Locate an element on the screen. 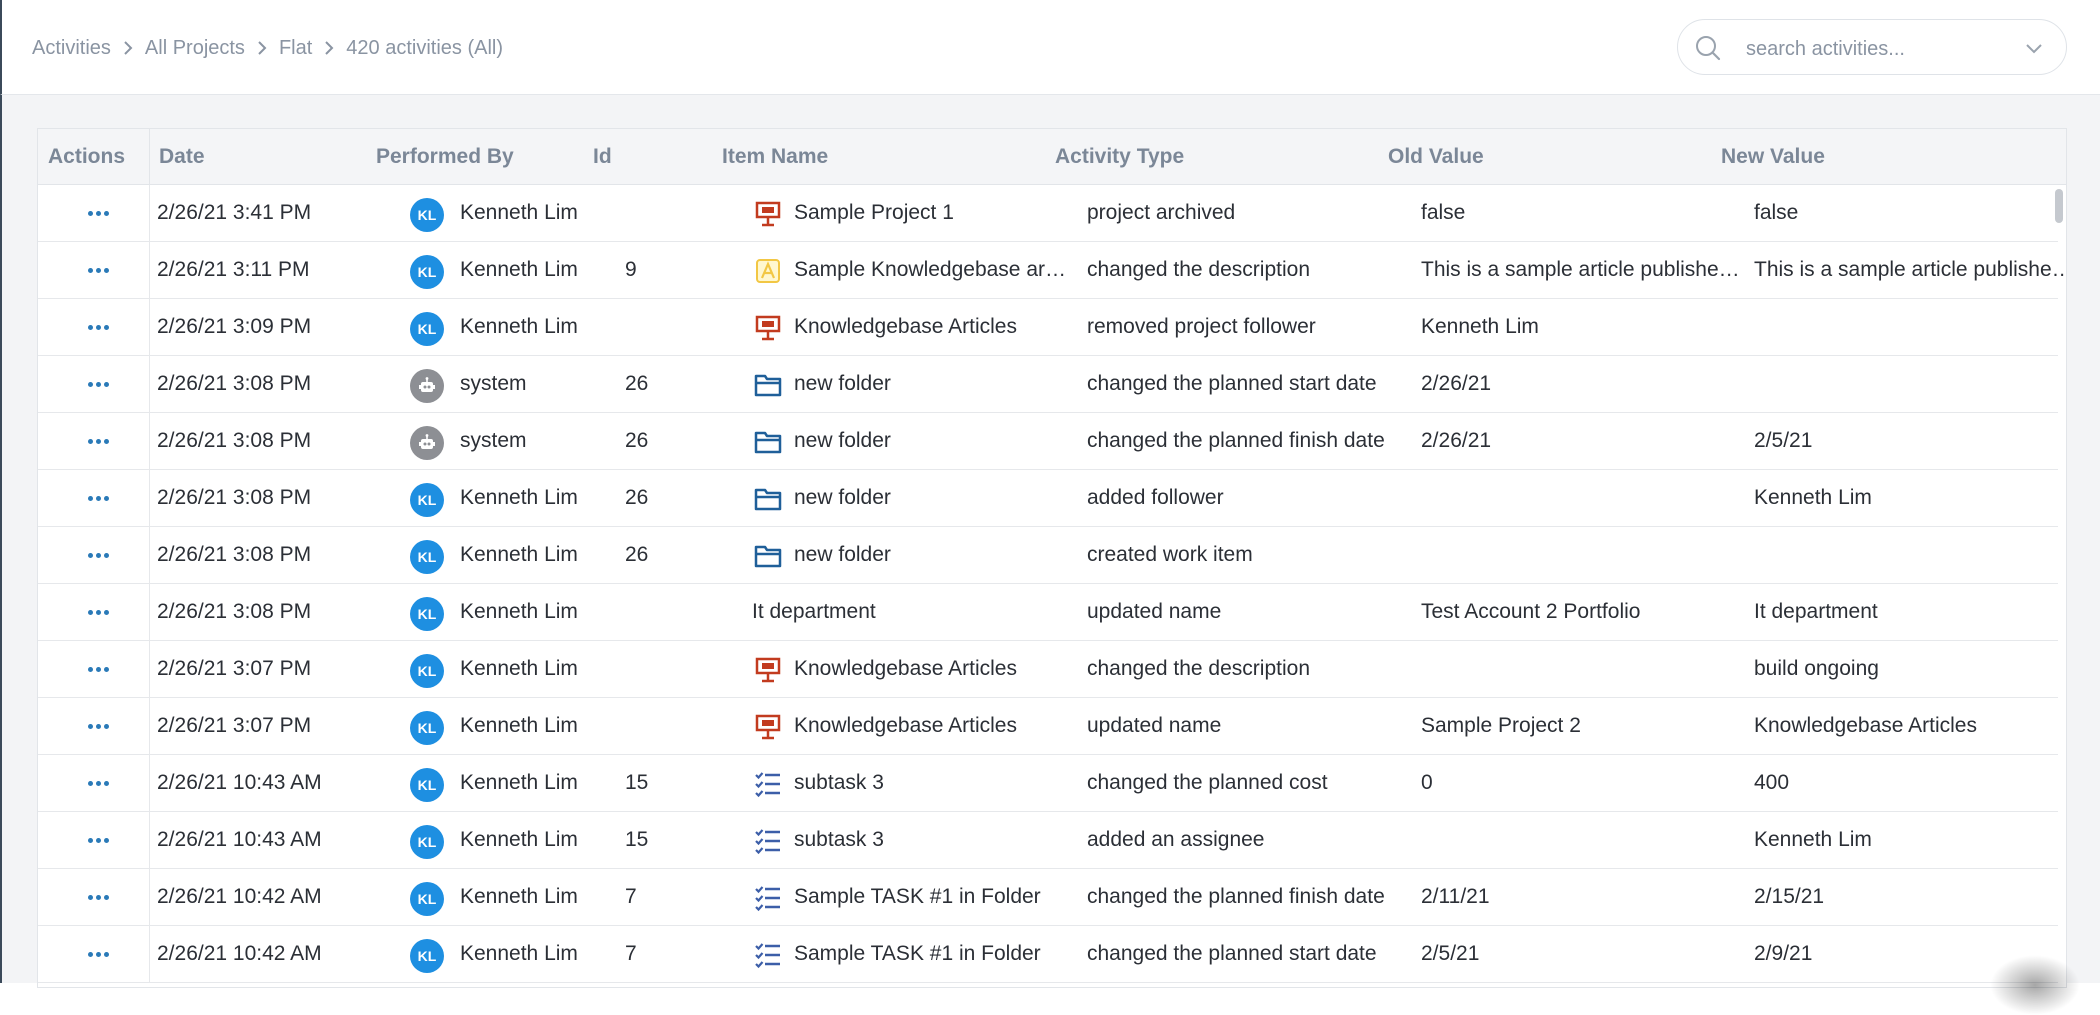 The width and height of the screenshot is (2100, 1015). activity-type-cell: changed the planned cost is located at coordinates (1207, 782).